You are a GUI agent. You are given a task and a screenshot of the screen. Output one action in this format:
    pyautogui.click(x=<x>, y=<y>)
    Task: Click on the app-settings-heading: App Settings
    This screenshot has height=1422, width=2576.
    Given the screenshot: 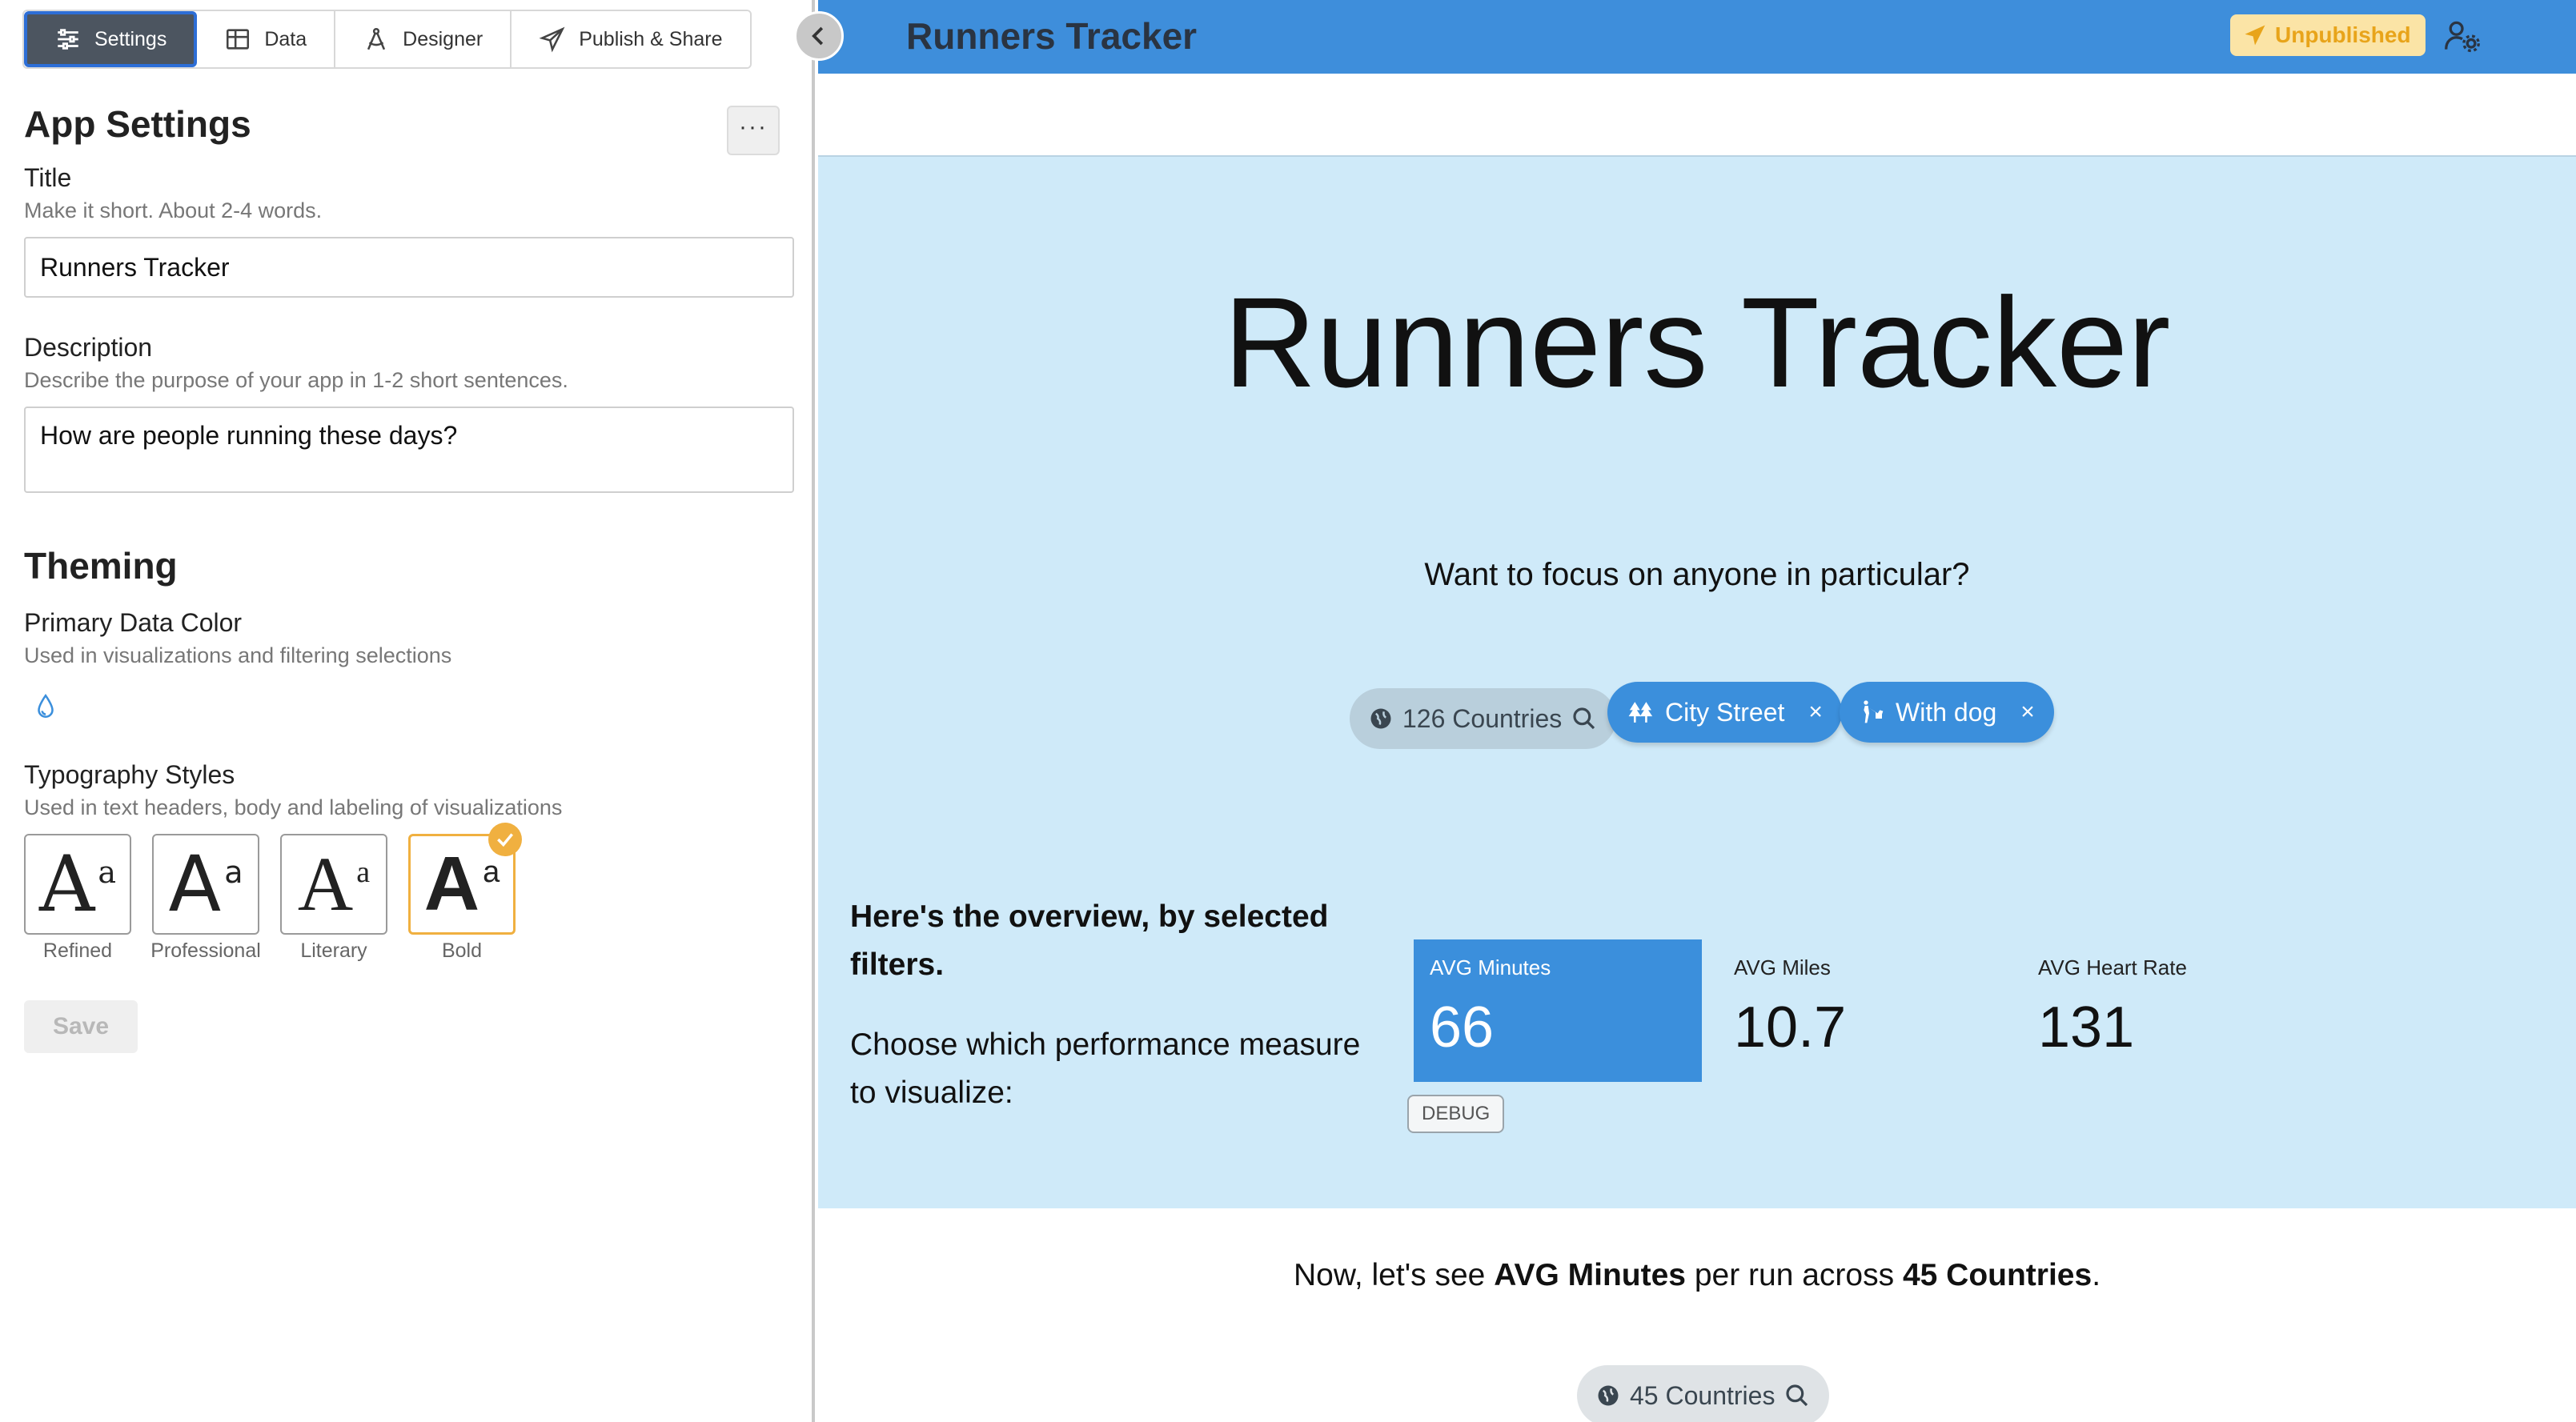 What is the action you would take?
    pyautogui.click(x=137, y=124)
    